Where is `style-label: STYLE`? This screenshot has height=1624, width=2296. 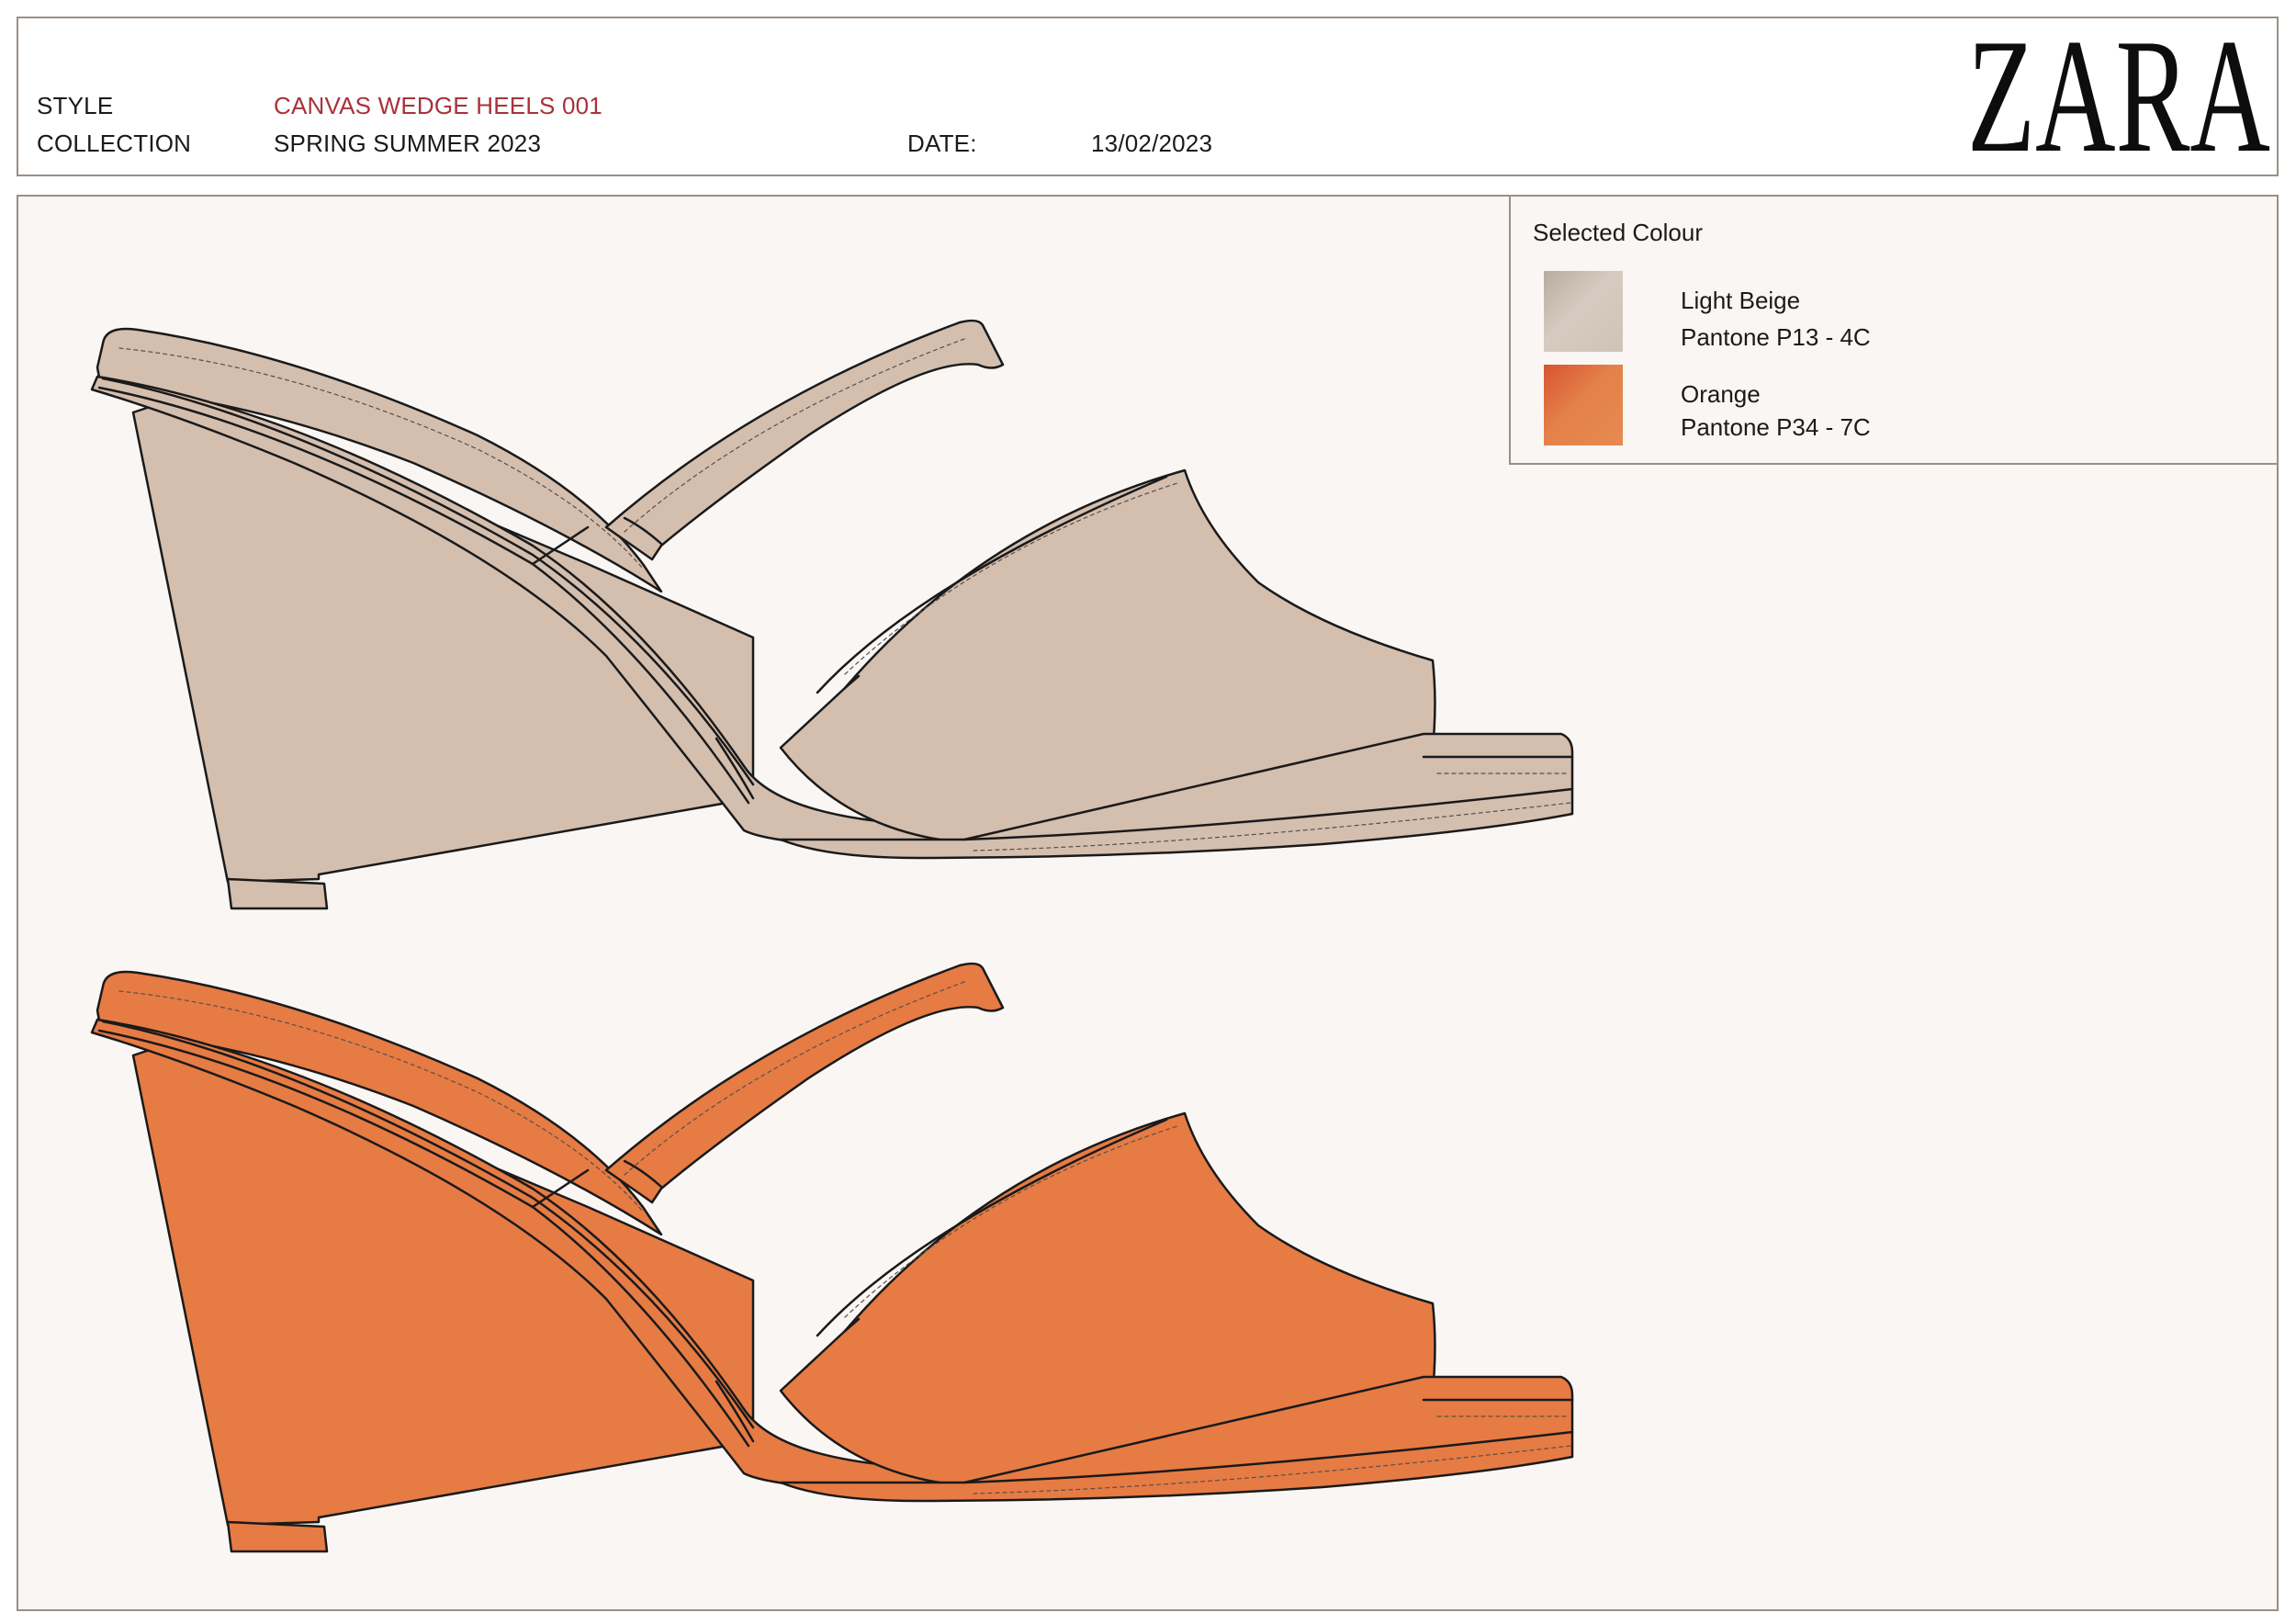 style-label: STYLE is located at coordinates (75, 105).